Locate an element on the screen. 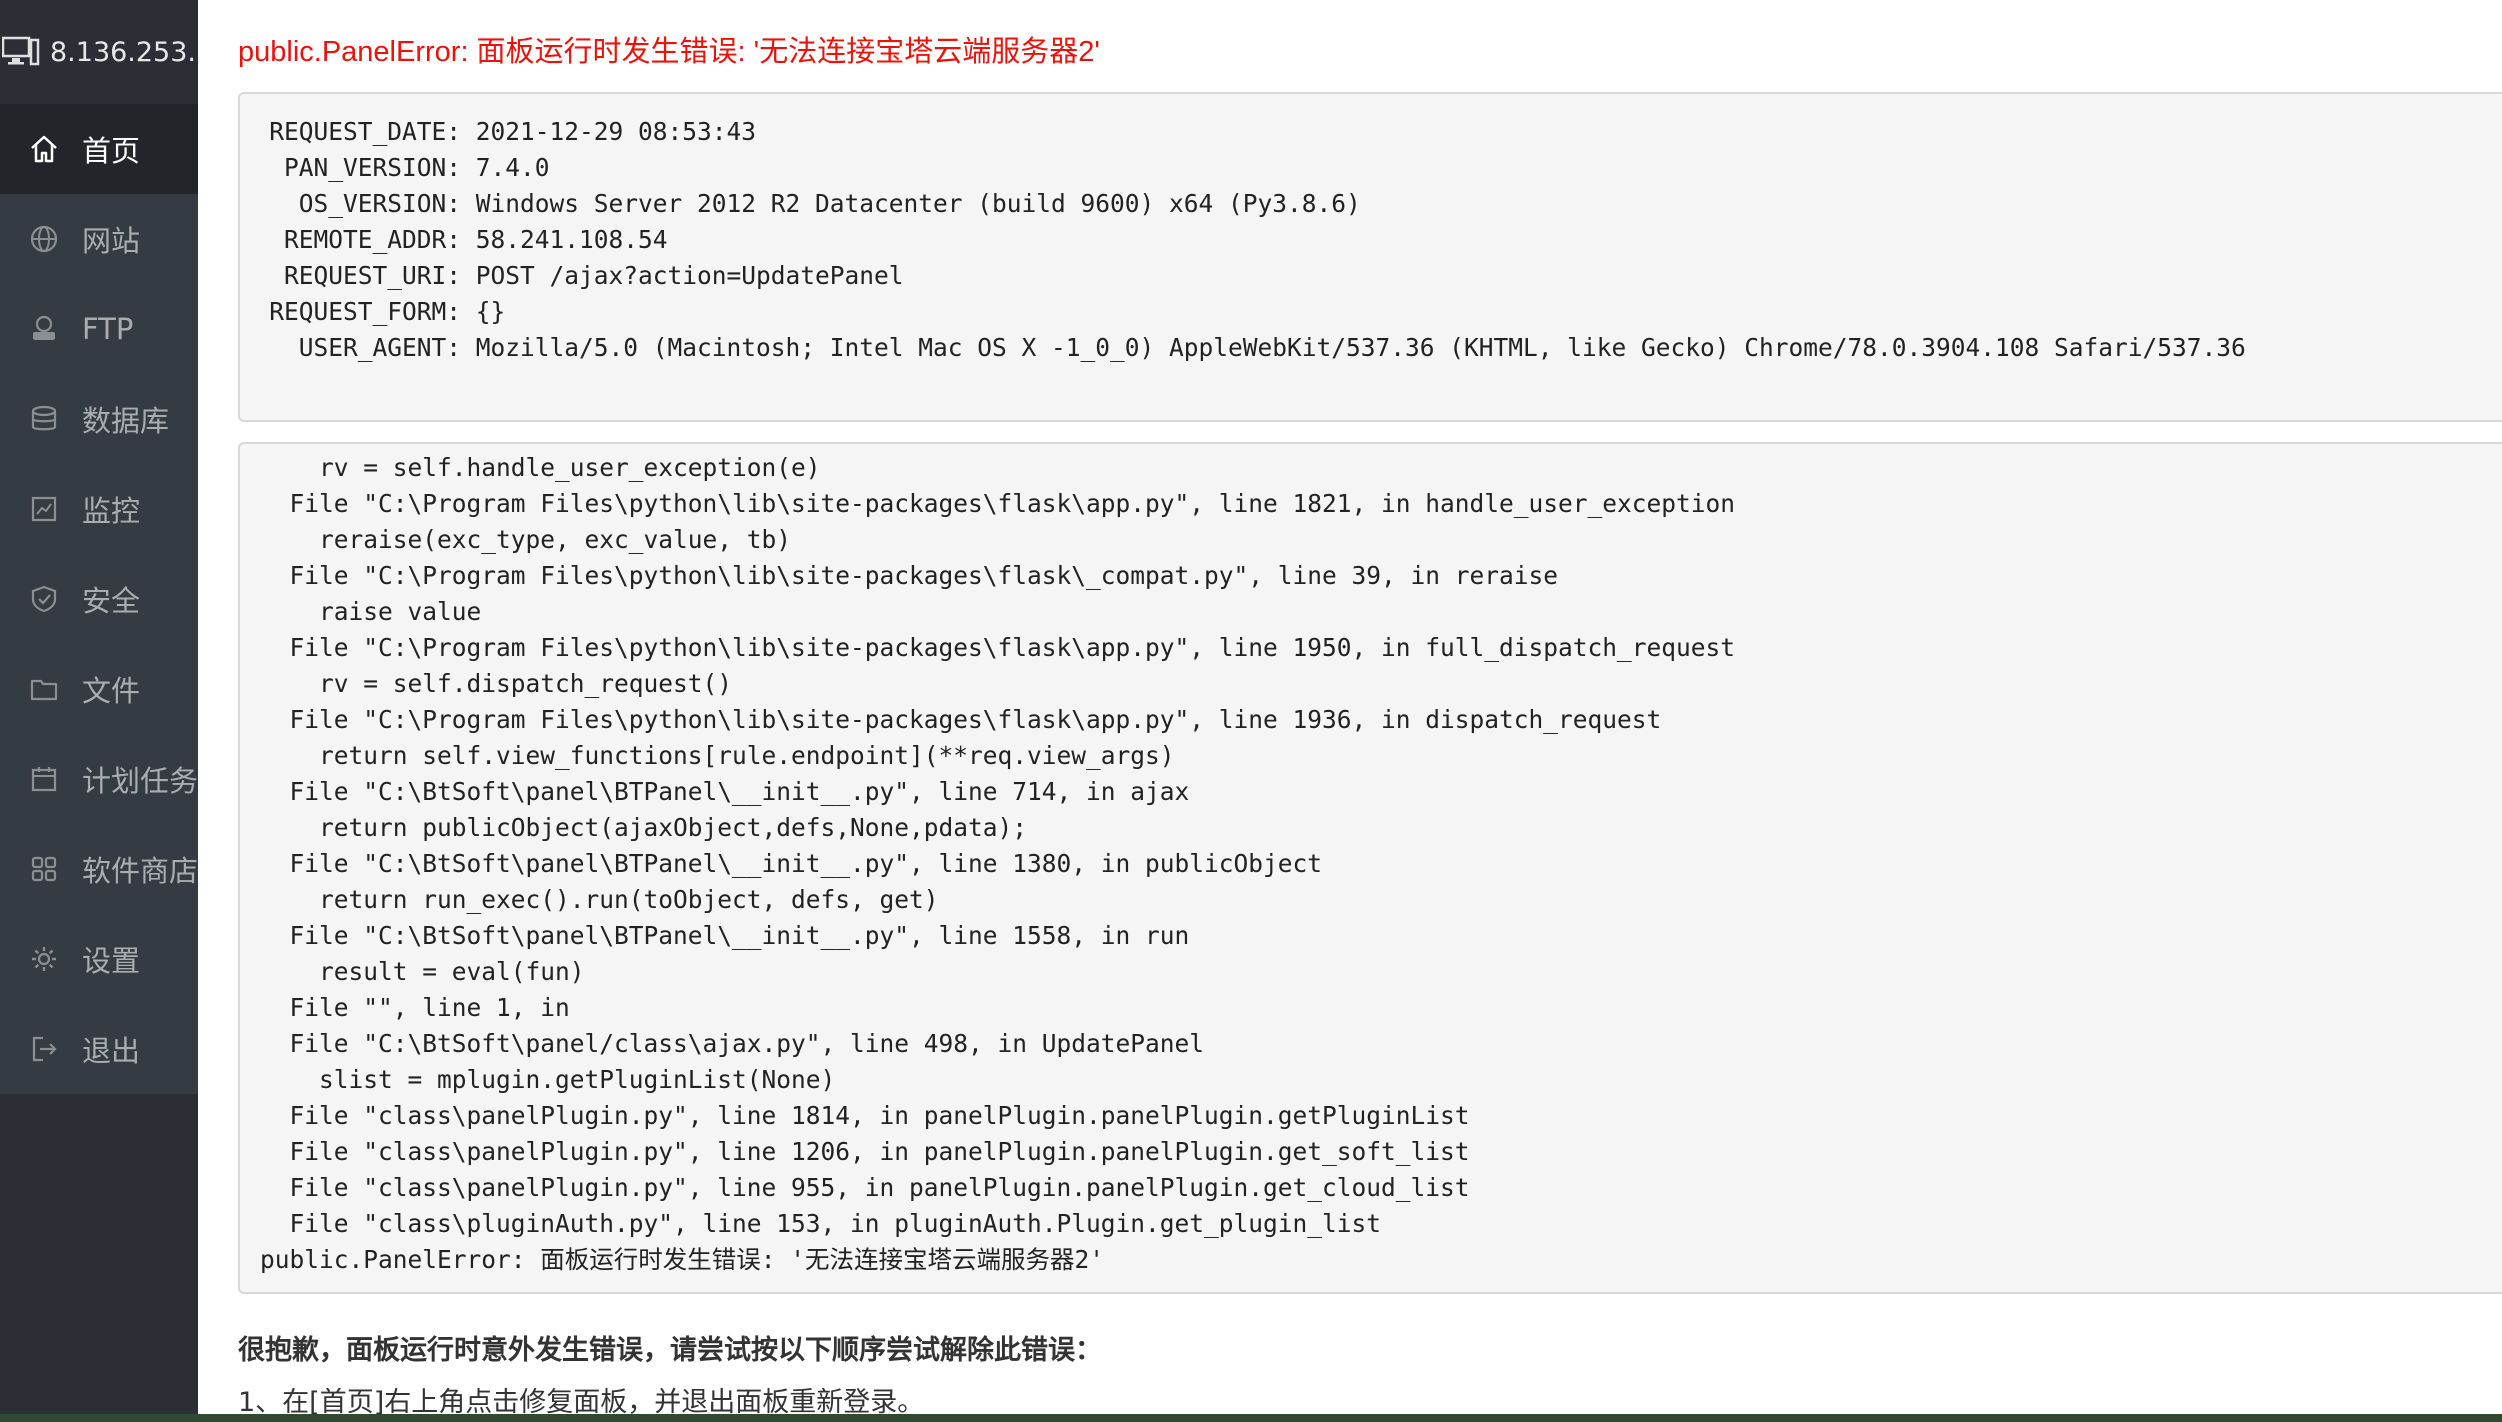  traceback-line: raise value is located at coordinates (371, 611).